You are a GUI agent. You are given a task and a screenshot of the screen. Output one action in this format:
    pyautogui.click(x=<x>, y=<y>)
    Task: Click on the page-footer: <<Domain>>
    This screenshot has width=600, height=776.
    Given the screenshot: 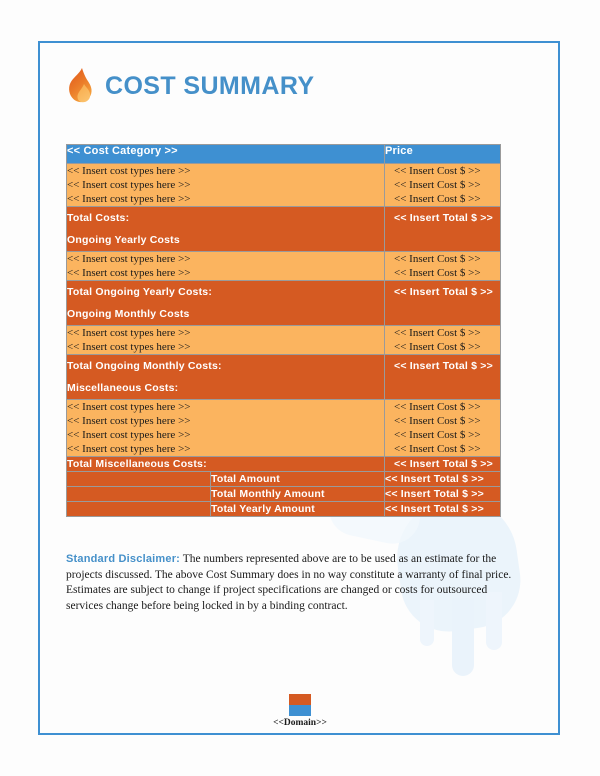 What is the action you would take?
    pyautogui.click(x=300, y=711)
    